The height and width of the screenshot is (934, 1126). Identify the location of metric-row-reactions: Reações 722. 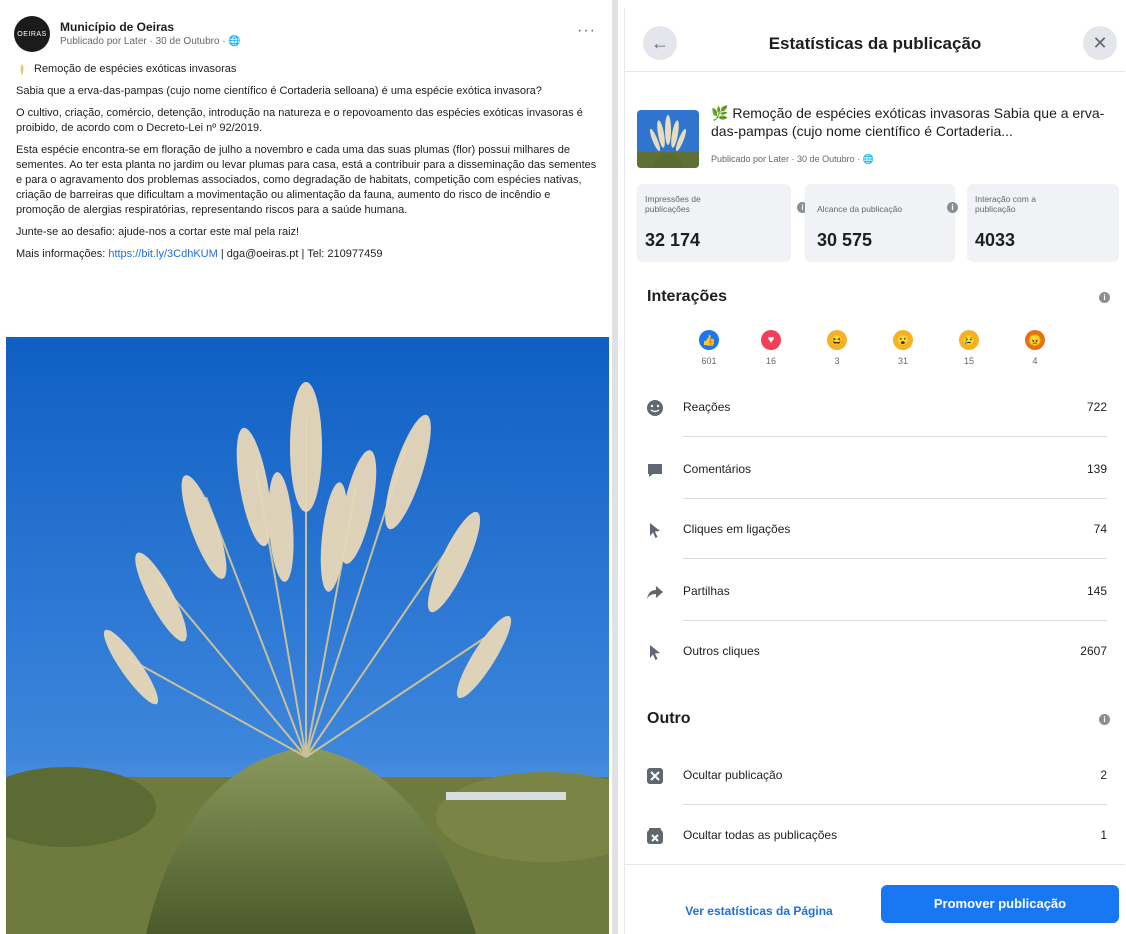
(876, 416).